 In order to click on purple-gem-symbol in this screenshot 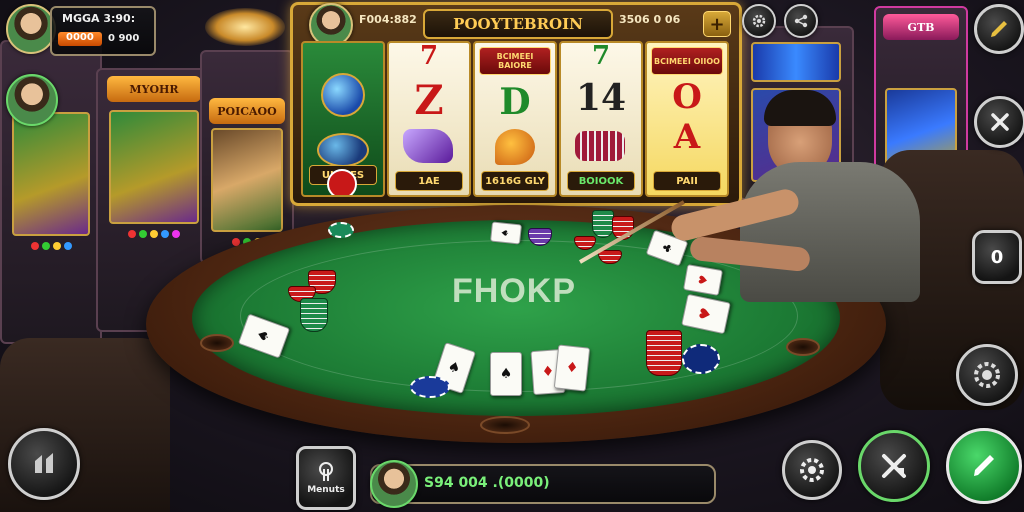, I will do `click(428, 146)`.